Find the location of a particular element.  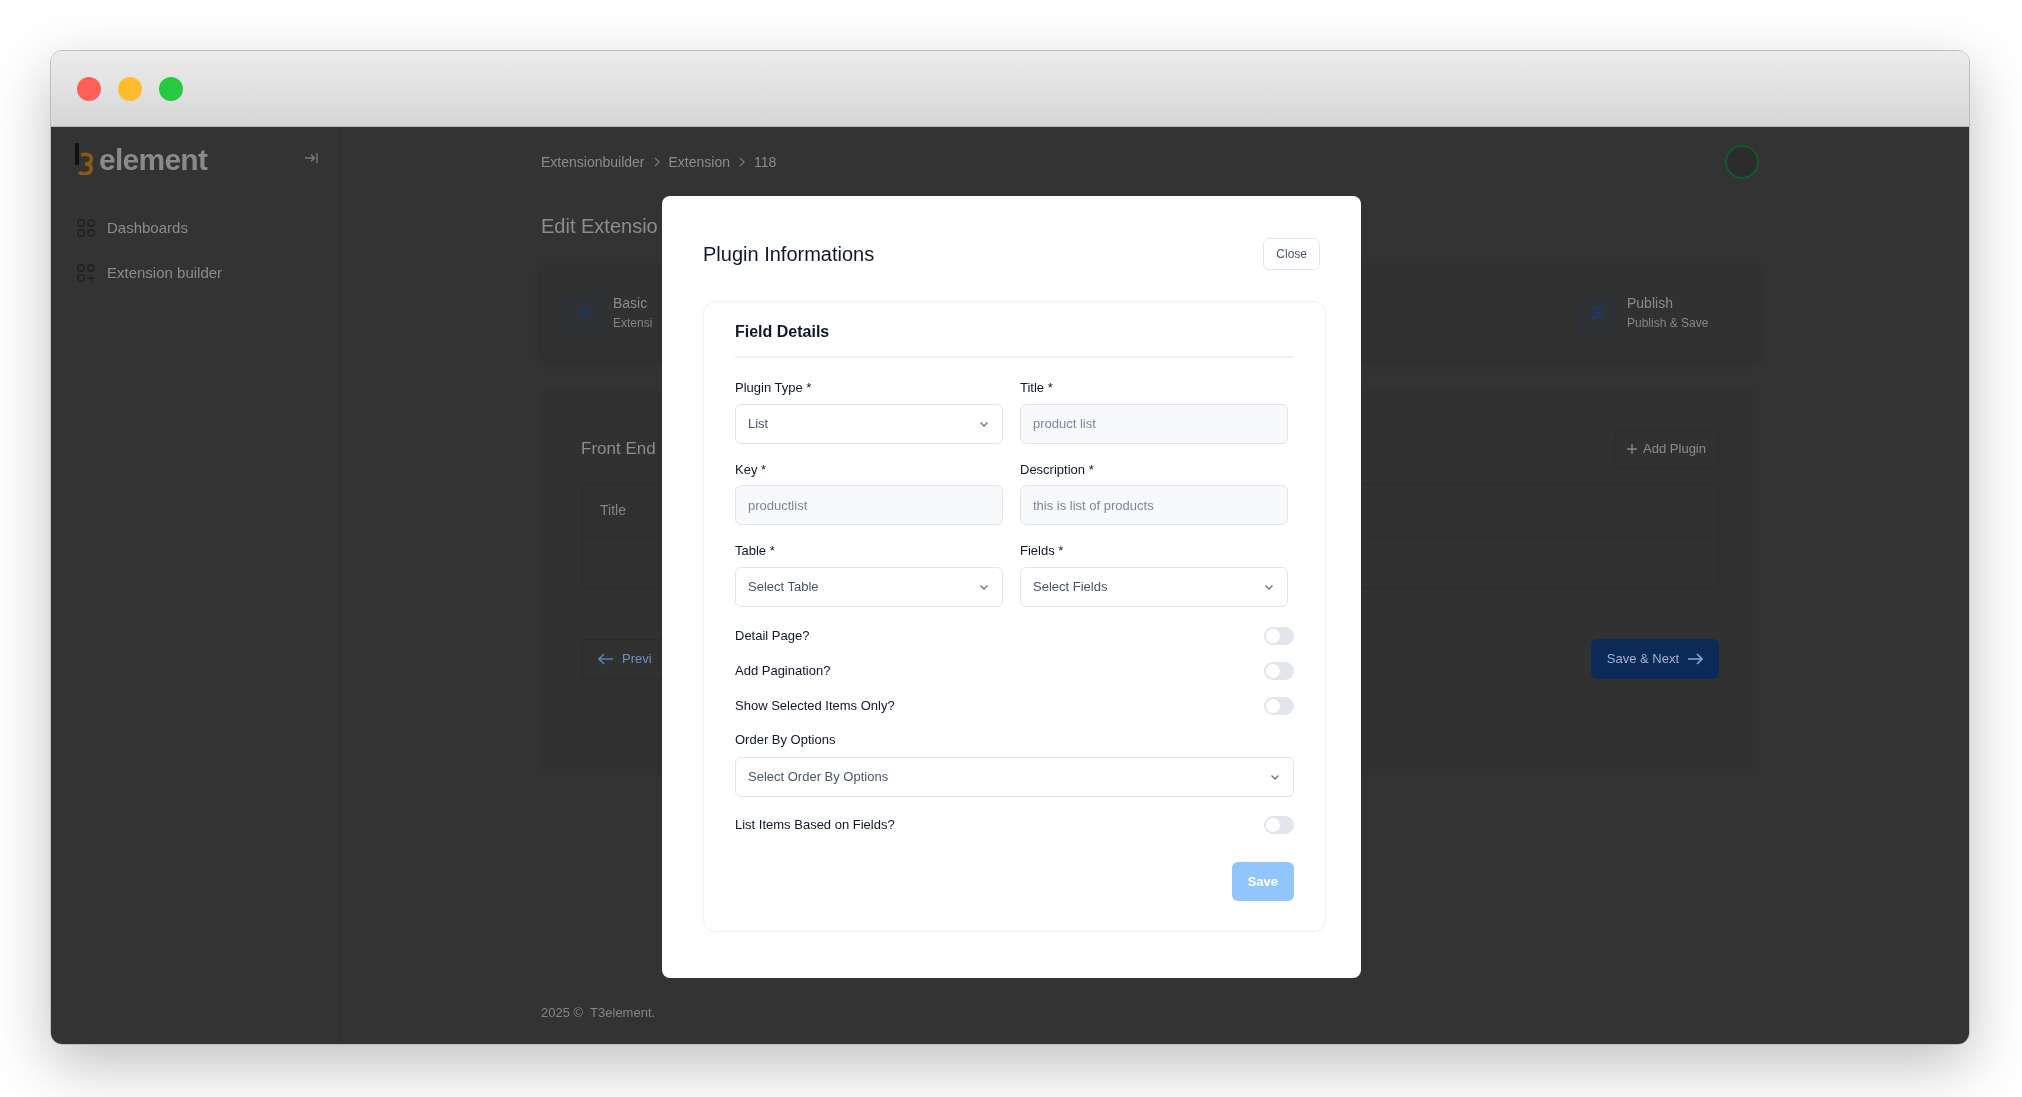

field-label: Description * is located at coordinates (1057, 469).